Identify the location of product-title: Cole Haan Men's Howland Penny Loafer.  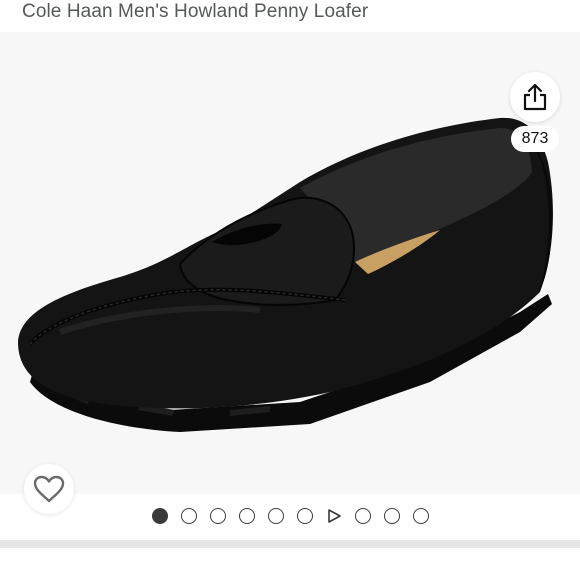
(195, 11).